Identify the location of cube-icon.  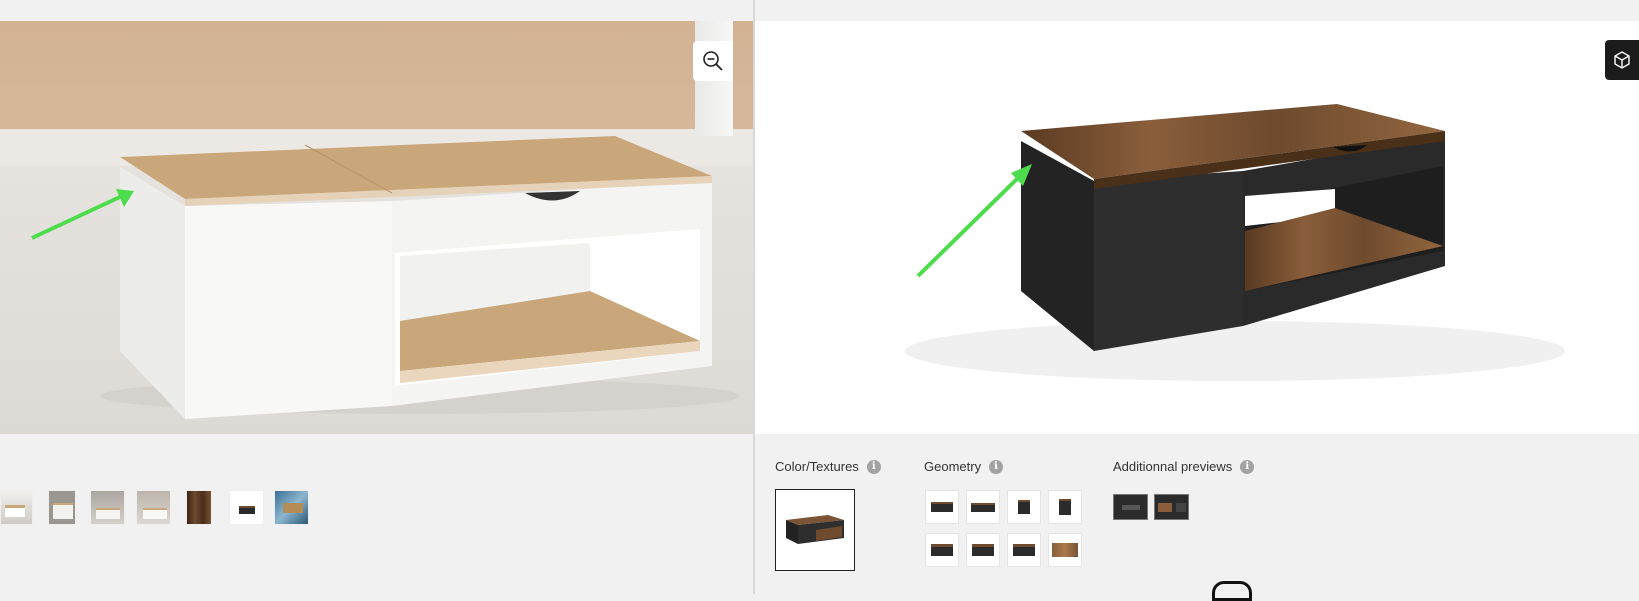
(1622, 60).